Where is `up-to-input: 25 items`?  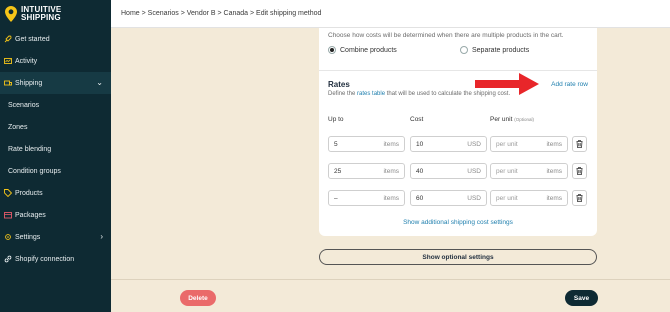 up-to-input: 25 items is located at coordinates (366, 171).